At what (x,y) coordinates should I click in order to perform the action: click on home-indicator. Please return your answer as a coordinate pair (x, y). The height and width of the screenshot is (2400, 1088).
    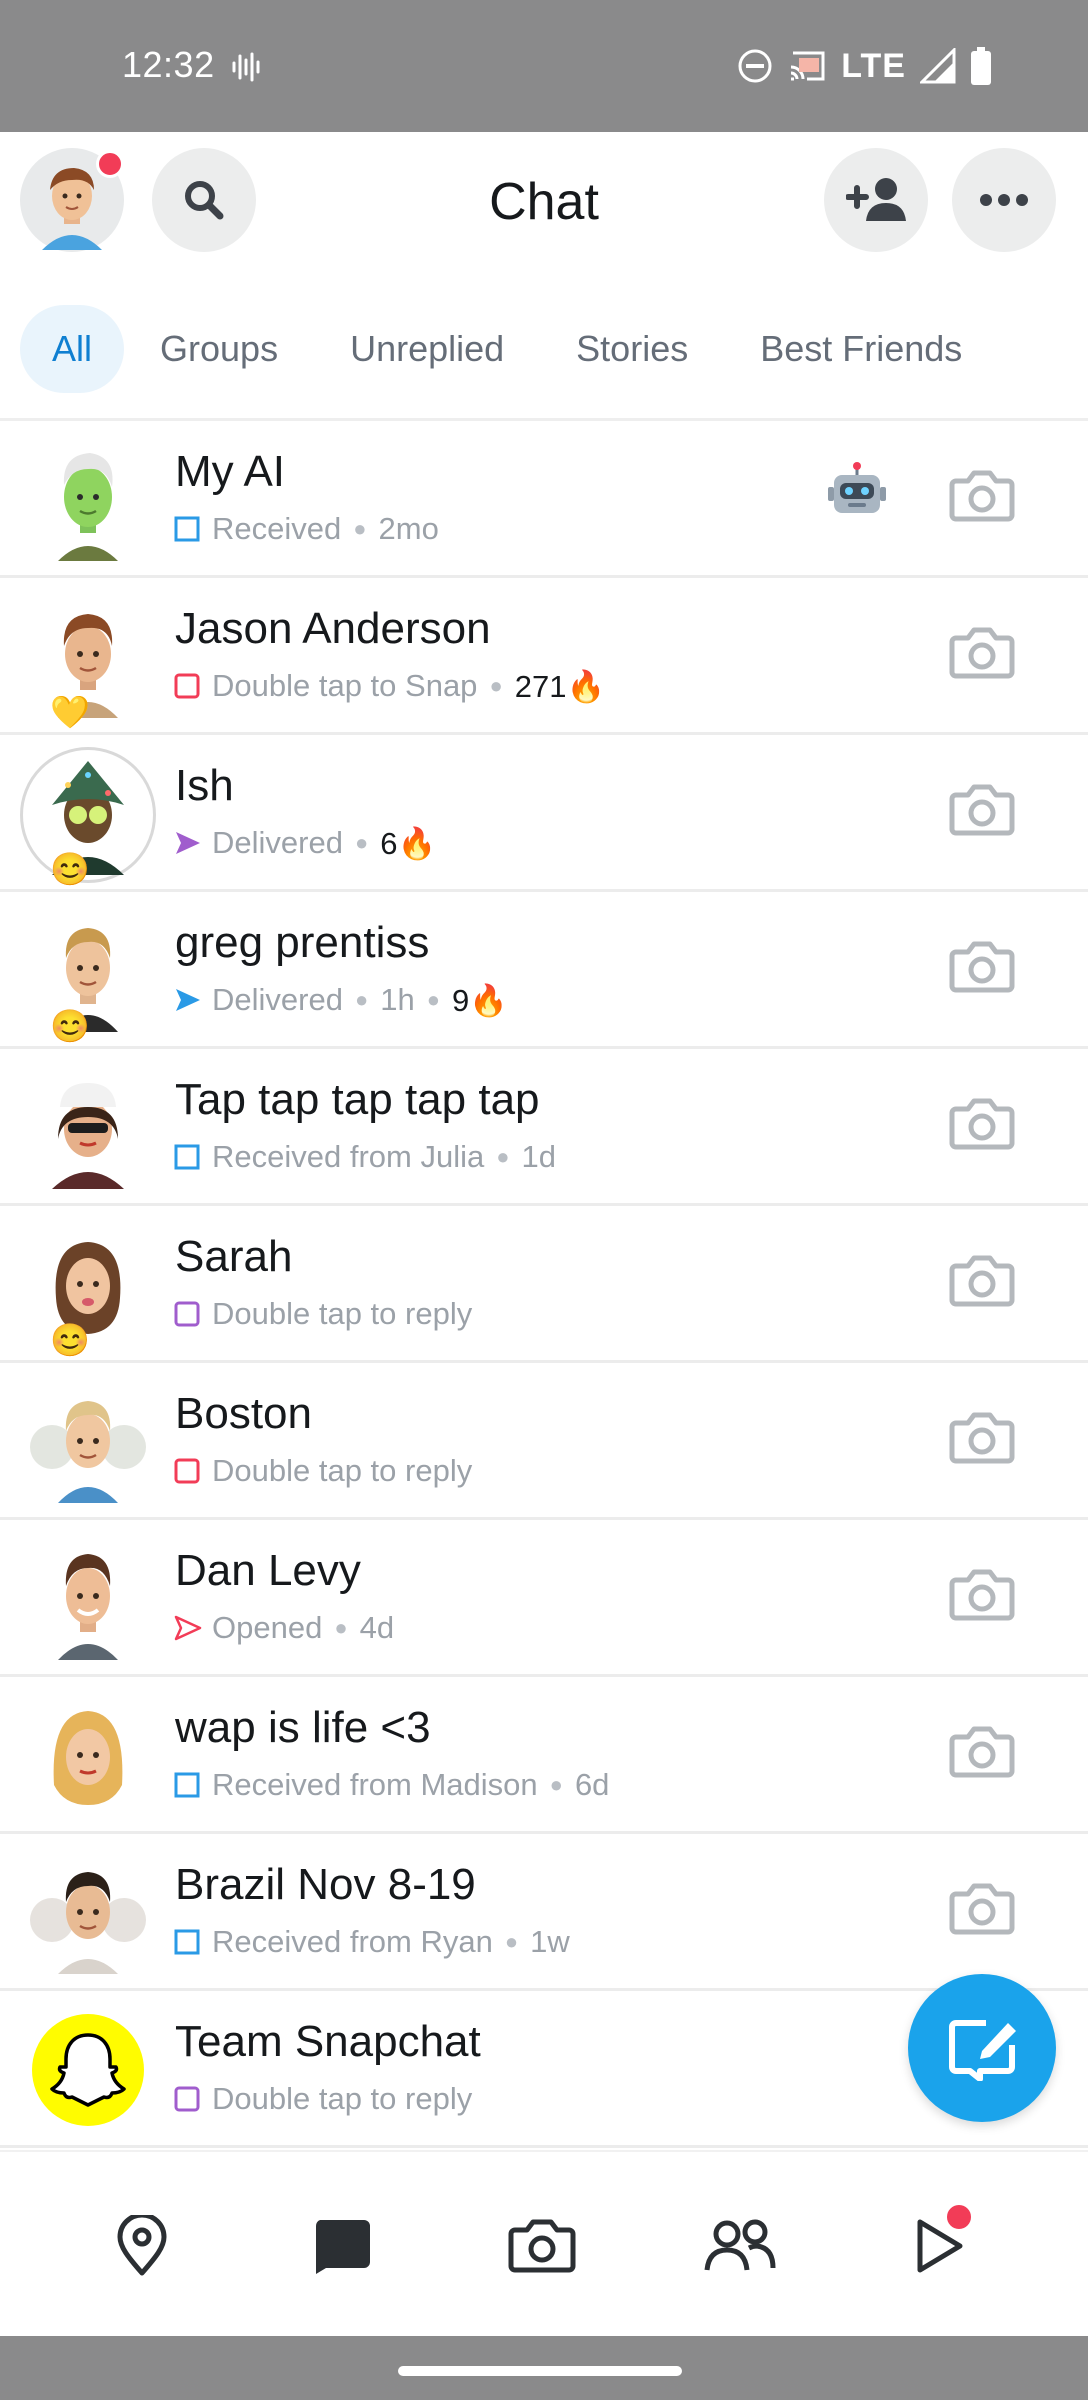
    Looking at the image, I should click on (540, 2371).